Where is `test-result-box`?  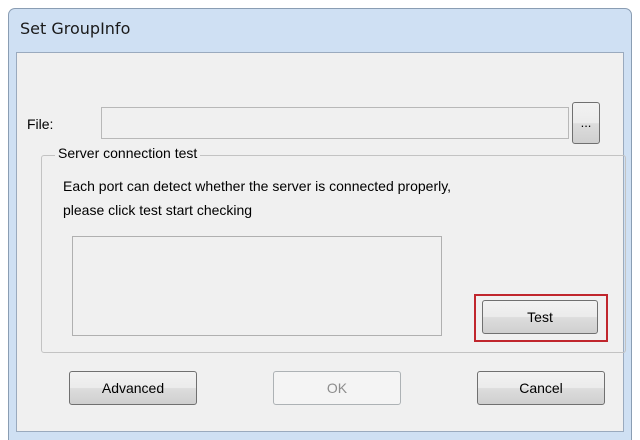 test-result-box is located at coordinates (257, 286).